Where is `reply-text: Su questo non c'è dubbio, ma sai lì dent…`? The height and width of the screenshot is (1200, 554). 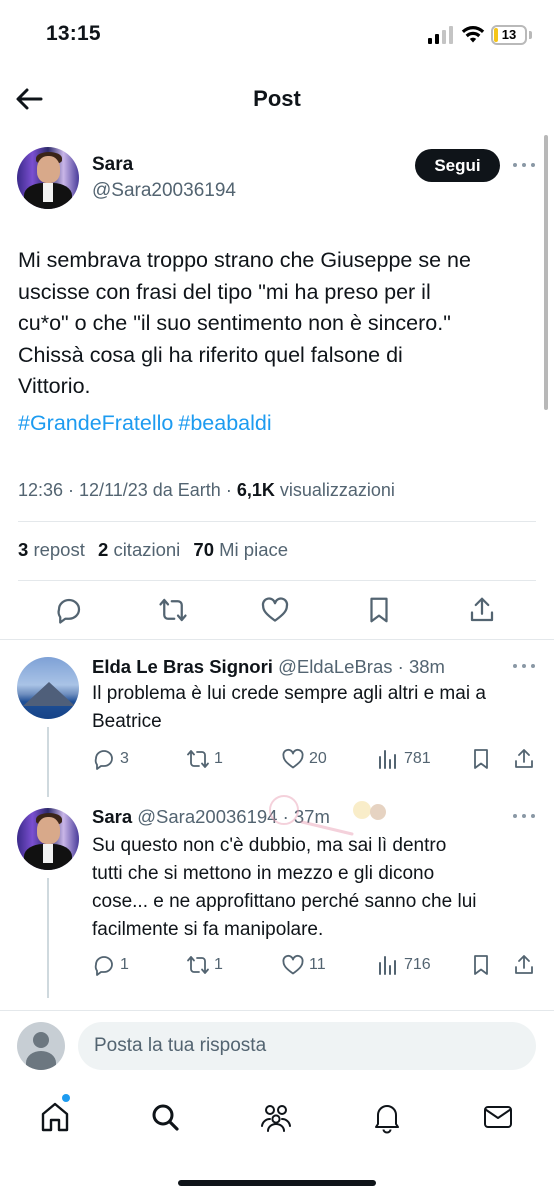
reply-text: Su questo non c'è dubbio, ma sai lì dent… is located at coordinates (312, 888).